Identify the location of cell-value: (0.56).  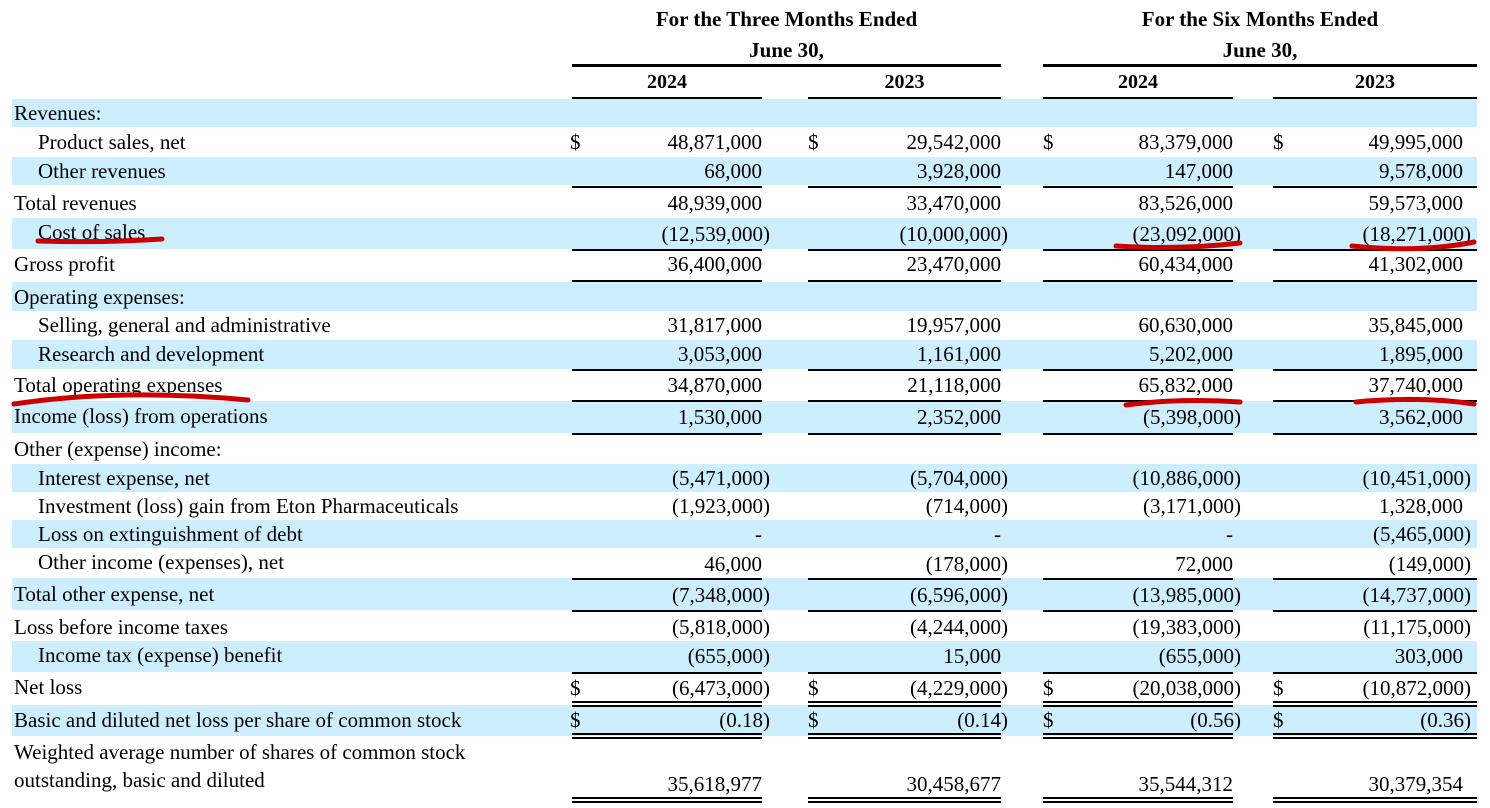
(1215, 720).